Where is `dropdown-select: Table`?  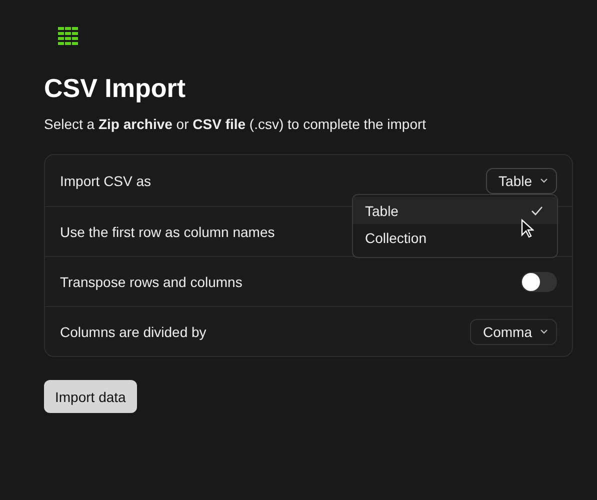 dropdown-select: Table is located at coordinates (521, 181).